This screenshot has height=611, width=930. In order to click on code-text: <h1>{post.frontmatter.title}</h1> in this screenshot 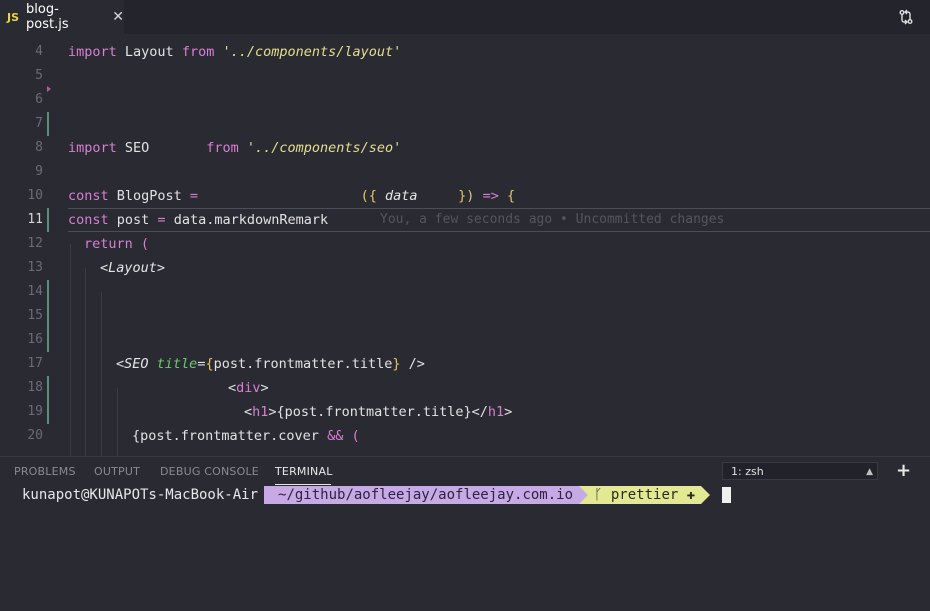, I will do `click(378, 412)`.